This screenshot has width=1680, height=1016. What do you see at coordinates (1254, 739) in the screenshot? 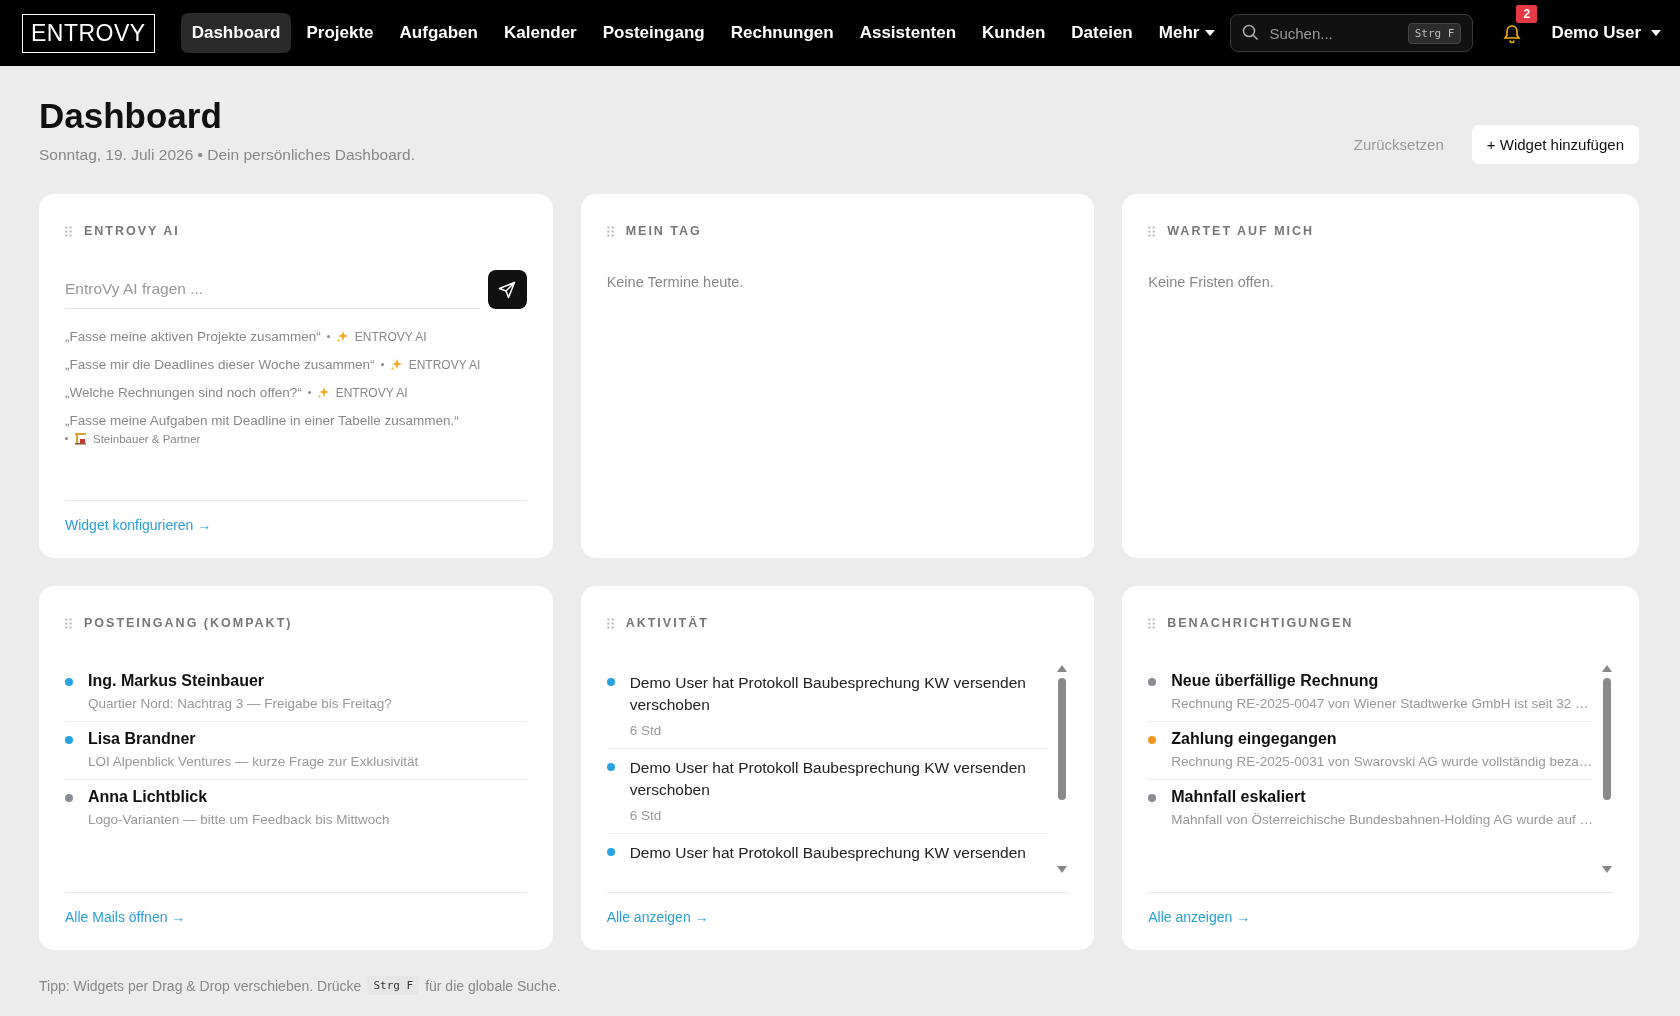
I see `item-title: Zahlung eingegangen` at bounding box center [1254, 739].